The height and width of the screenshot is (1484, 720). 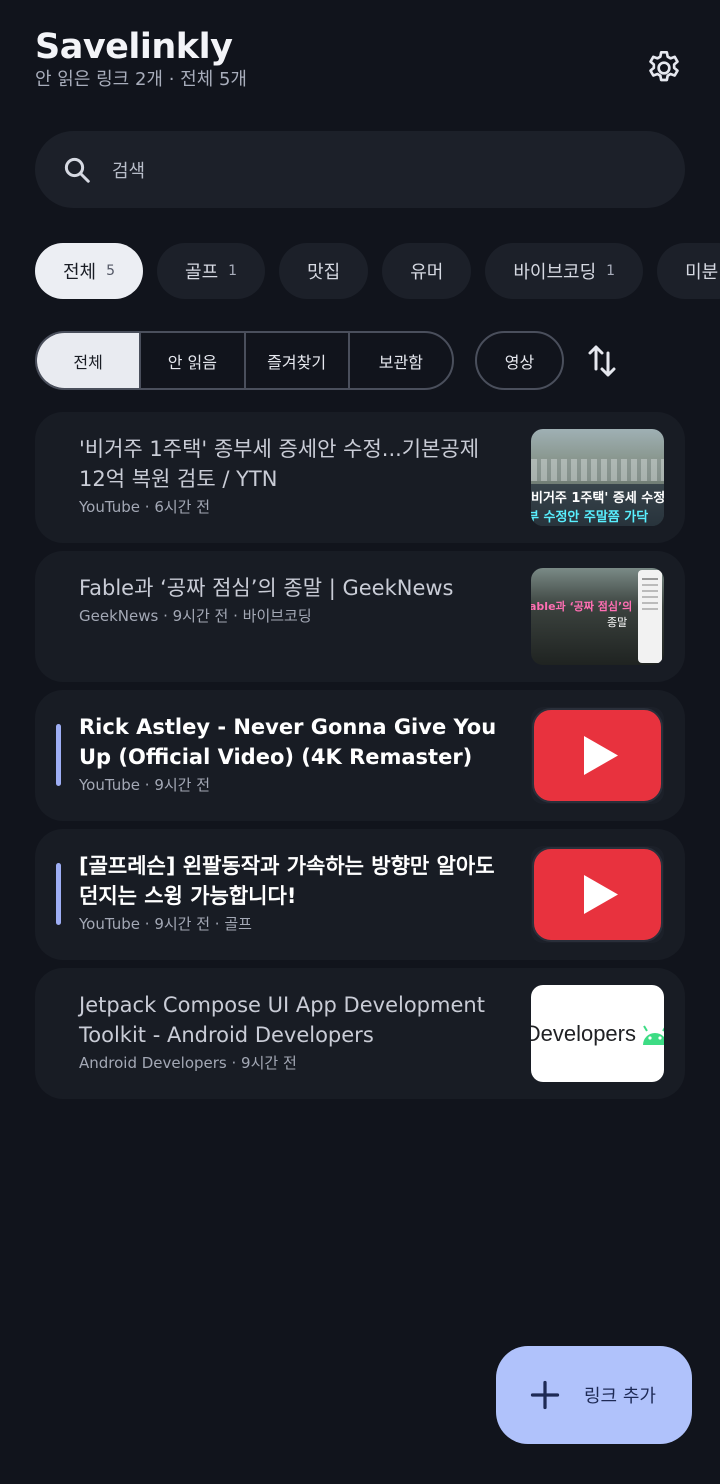 I want to click on link-meta: Android Developers · 9시간 전, so click(x=294, y=1062).